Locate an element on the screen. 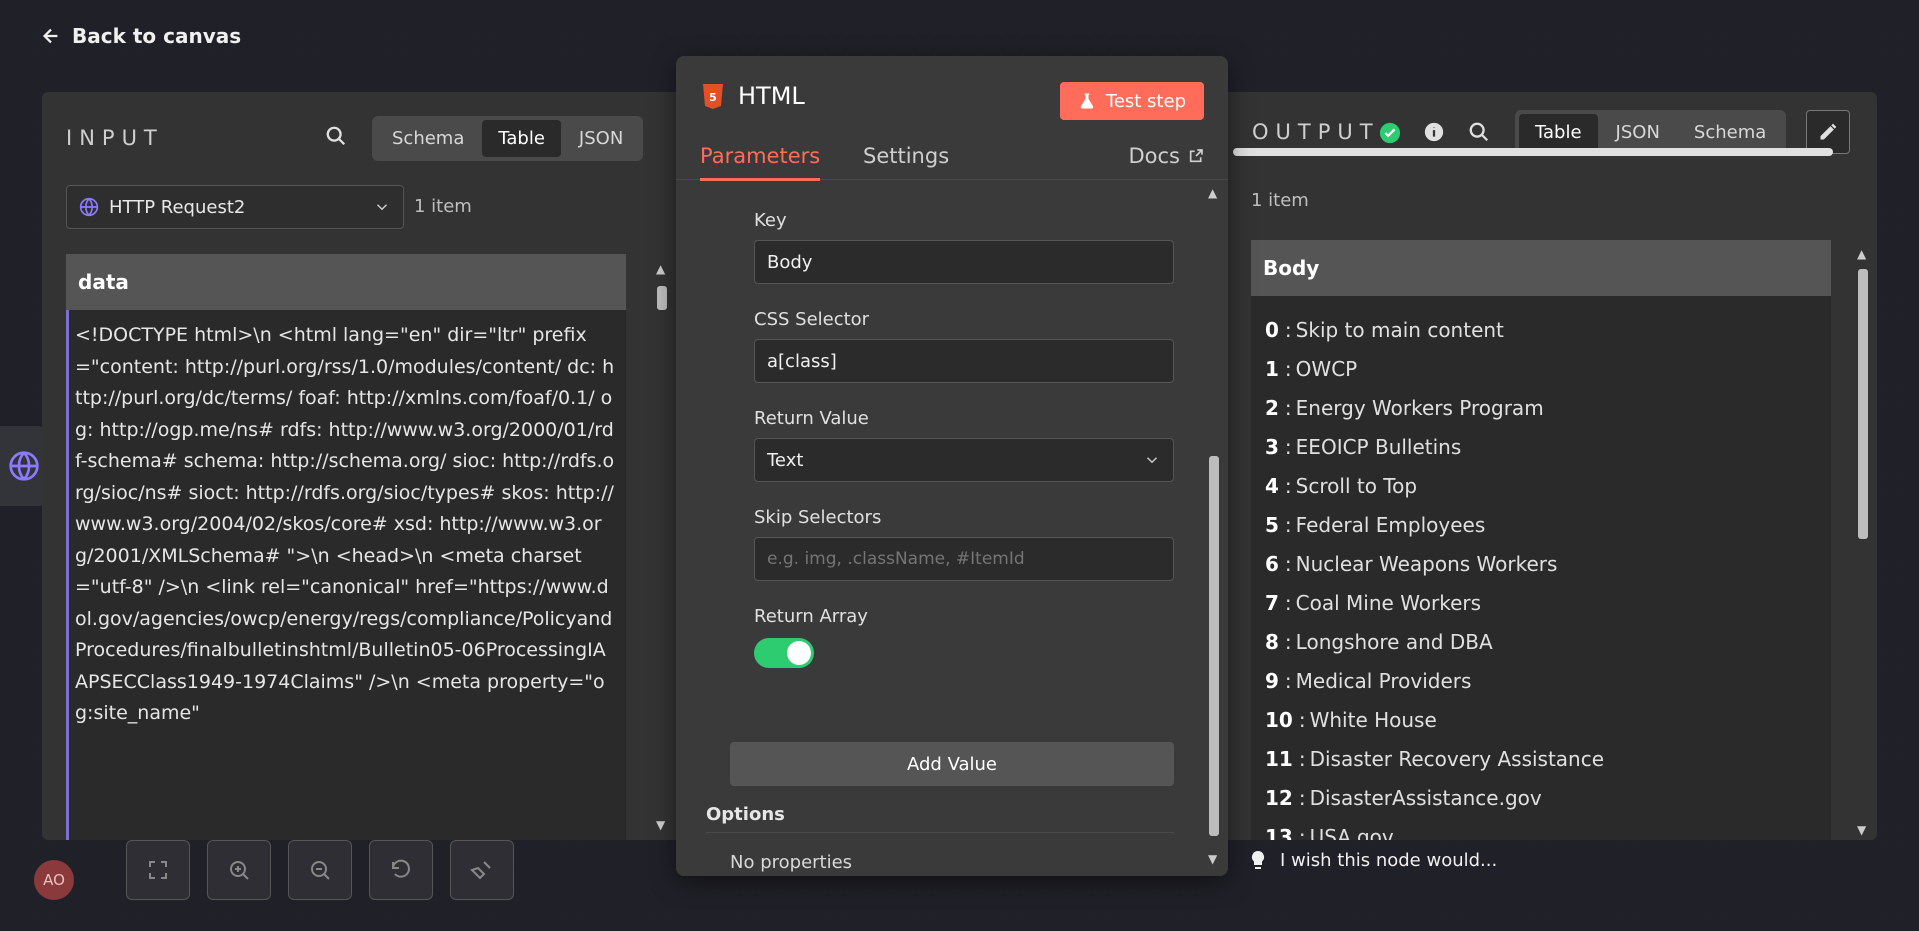 The height and width of the screenshot is (931, 1919). output-row: 4: Scroll to Top is located at coordinates (1541, 485).